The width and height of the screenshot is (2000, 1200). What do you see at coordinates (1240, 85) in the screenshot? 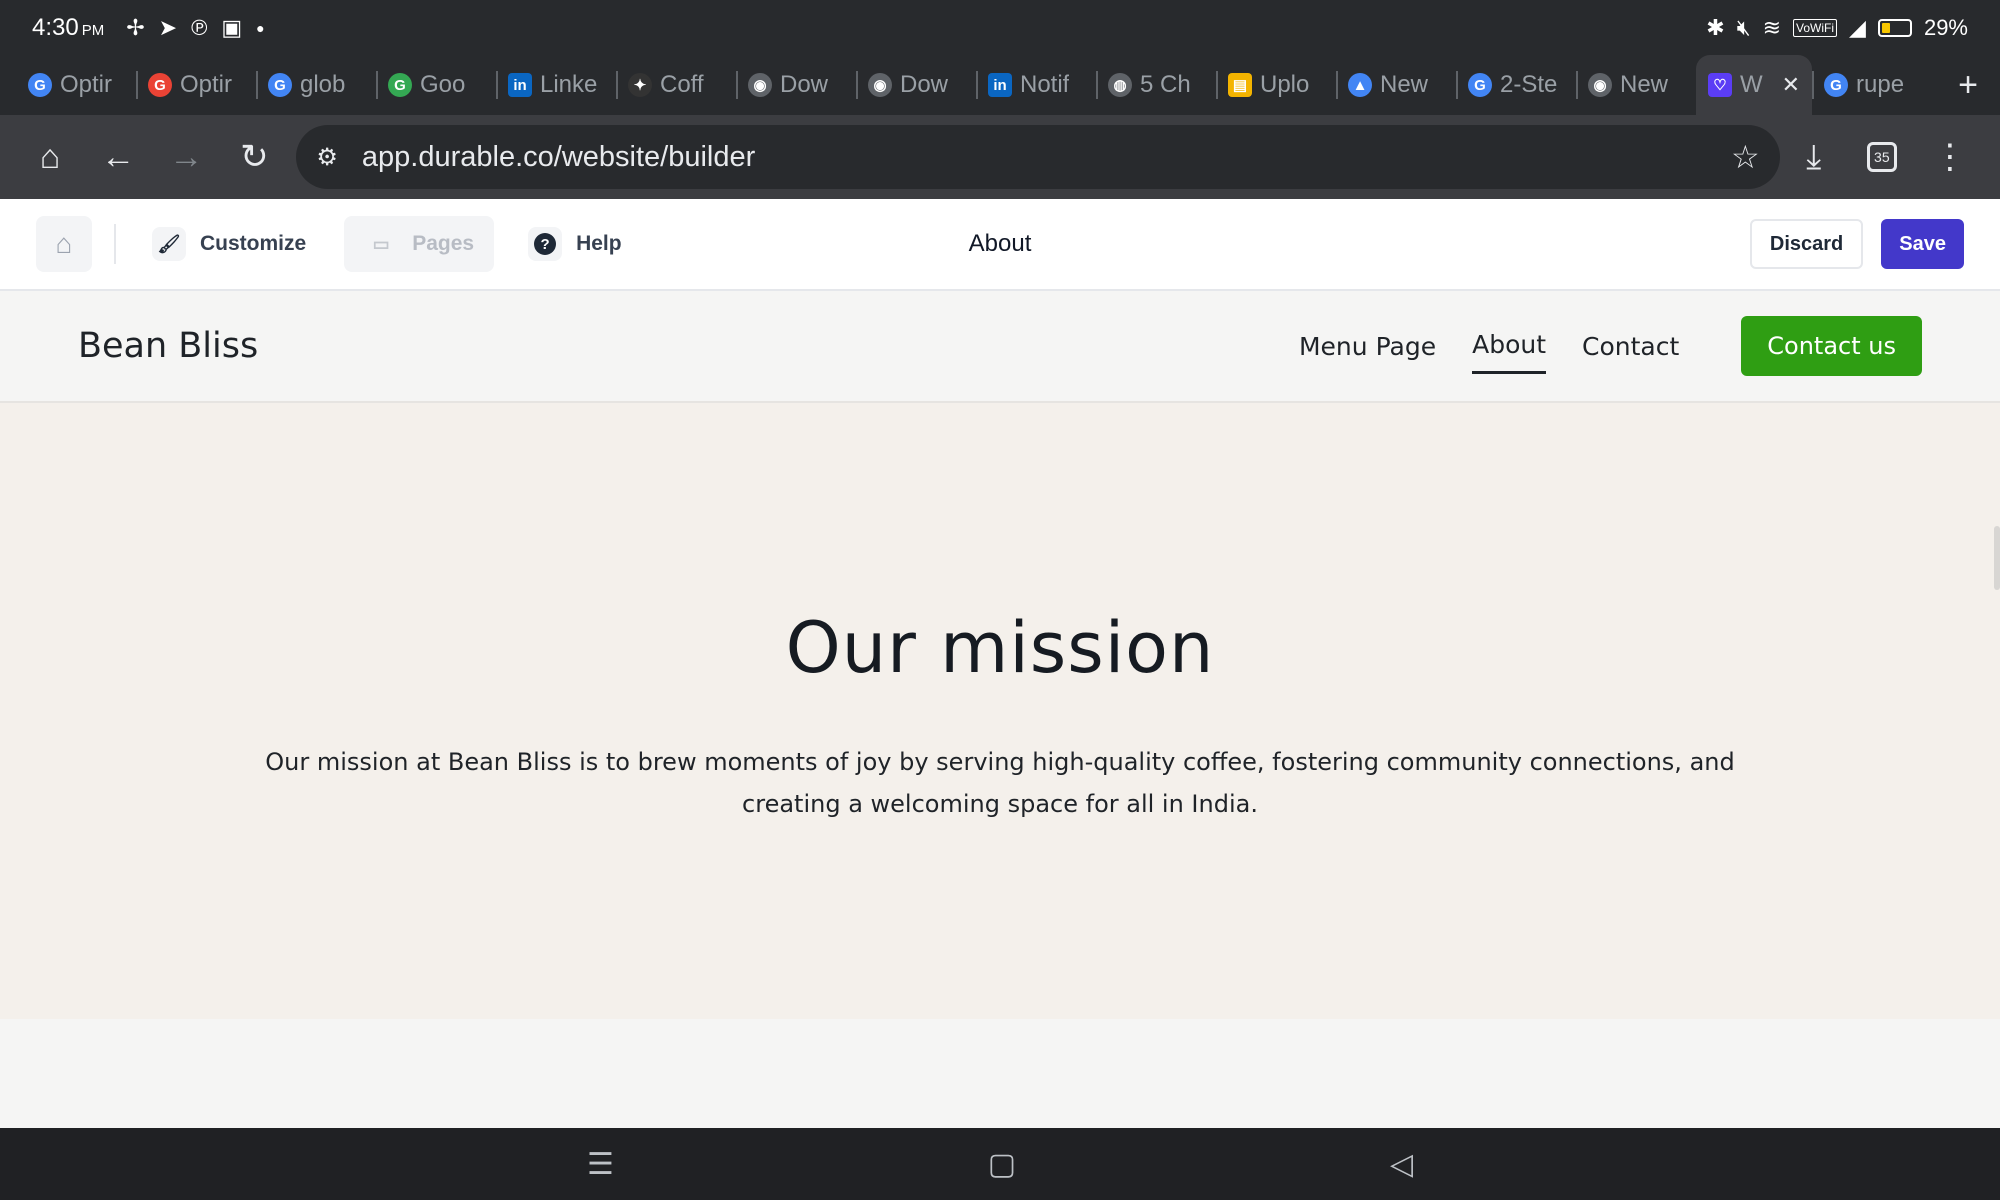
I see `tab-favicon-icon: ▤` at bounding box center [1240, 85].